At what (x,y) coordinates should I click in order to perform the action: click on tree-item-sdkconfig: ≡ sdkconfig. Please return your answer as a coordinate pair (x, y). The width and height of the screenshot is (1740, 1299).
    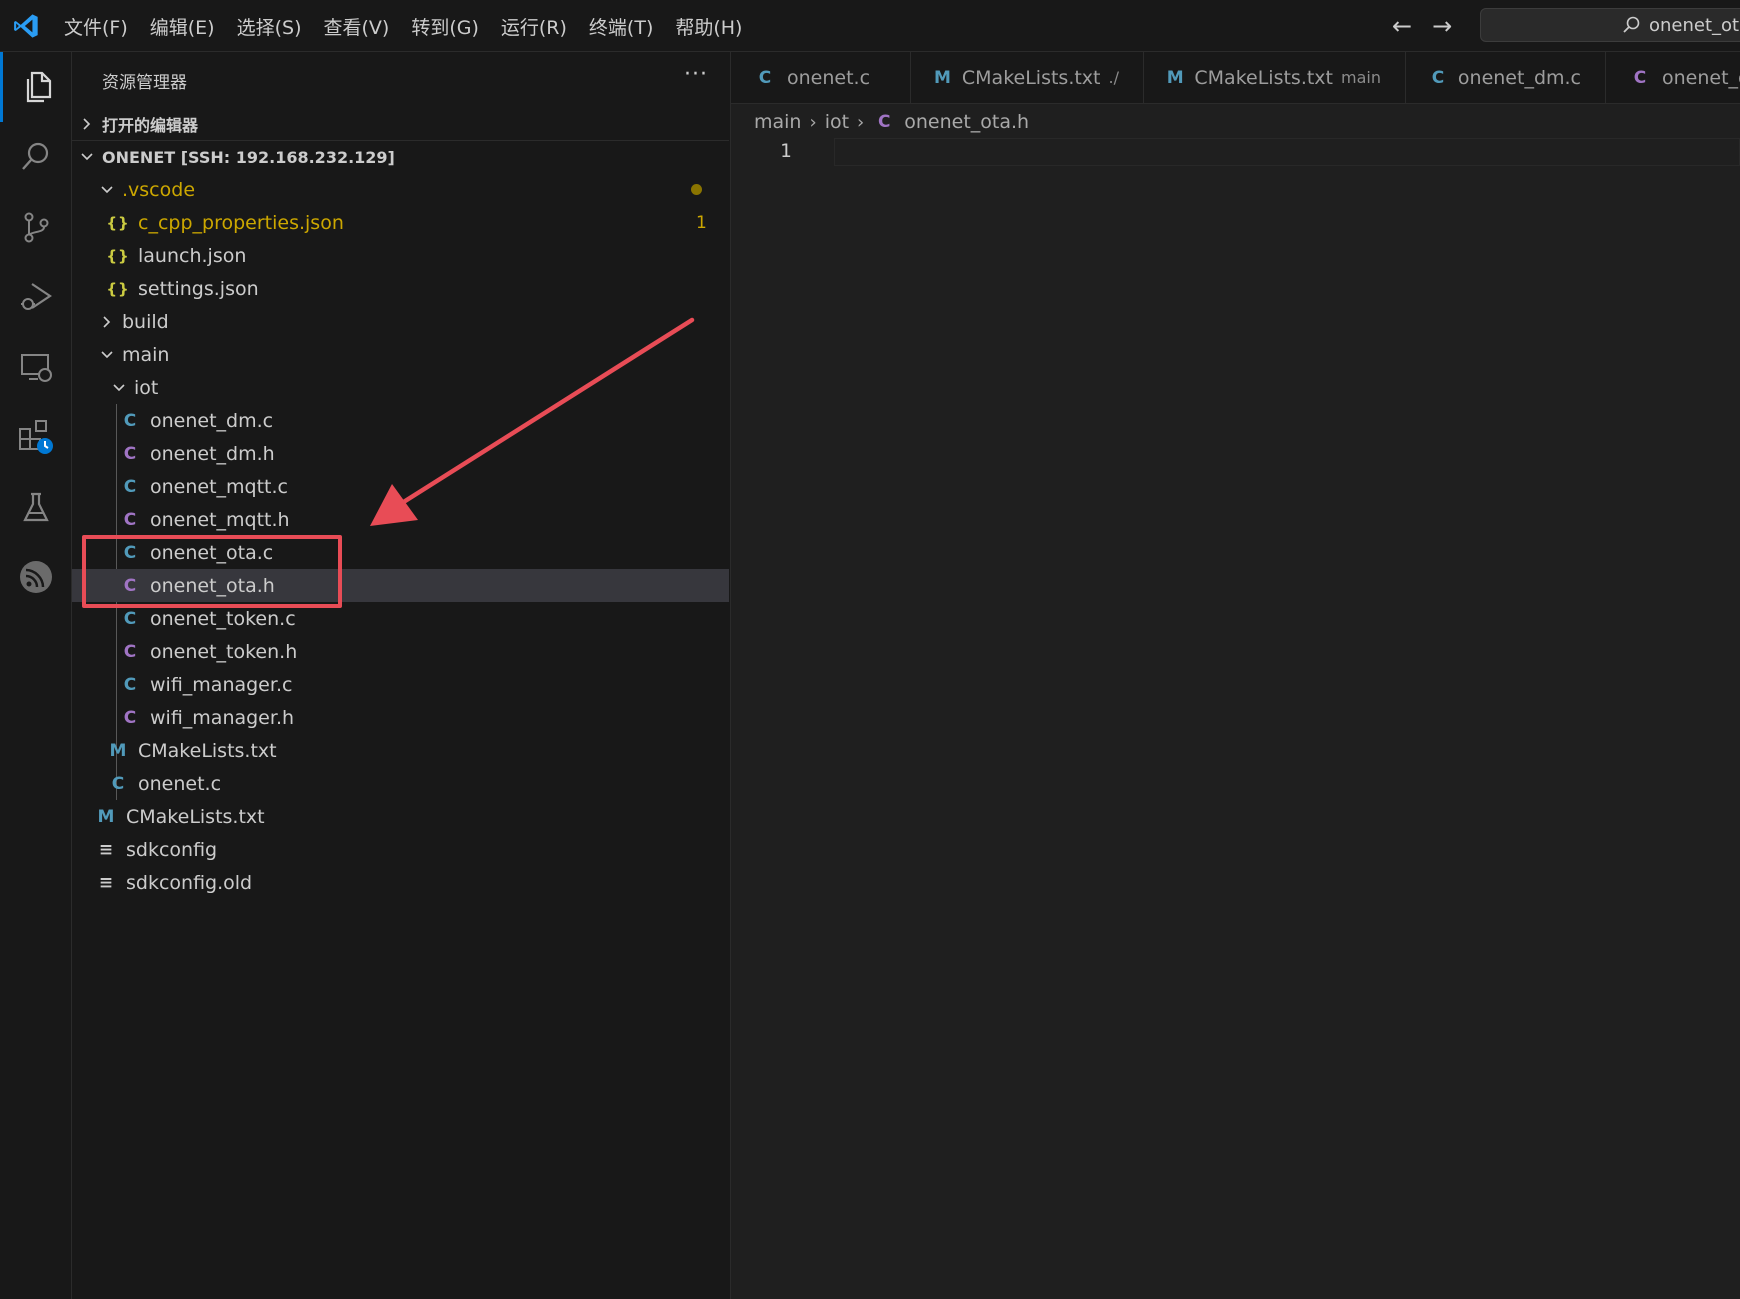
    Looking at the image, I should click on (400, 849).